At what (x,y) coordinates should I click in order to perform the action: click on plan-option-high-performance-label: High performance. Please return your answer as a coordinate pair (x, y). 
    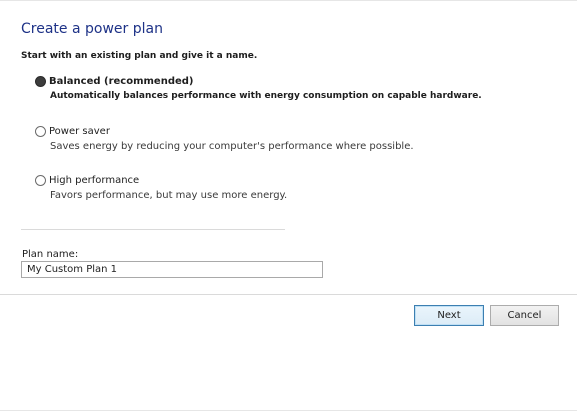
    Looking at the image, I should click on (94, 180).